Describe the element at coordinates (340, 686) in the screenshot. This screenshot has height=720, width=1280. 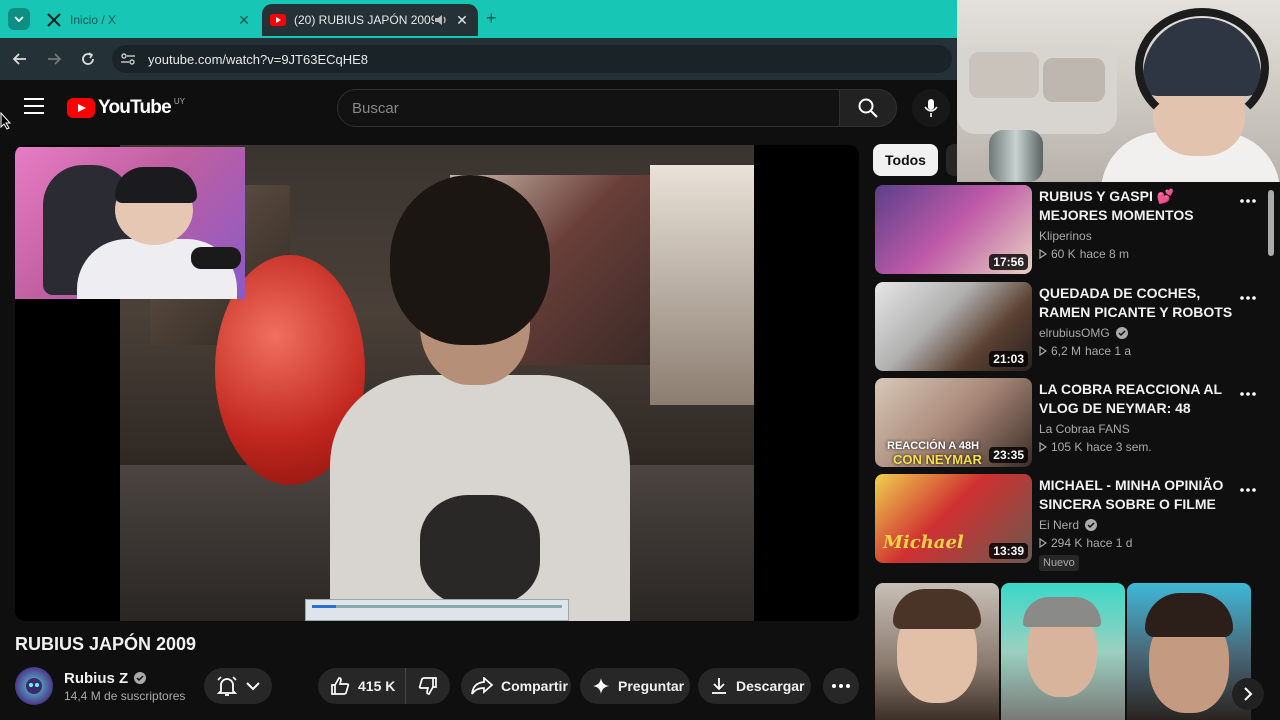
I see `thumbs-up-icon` at that location.